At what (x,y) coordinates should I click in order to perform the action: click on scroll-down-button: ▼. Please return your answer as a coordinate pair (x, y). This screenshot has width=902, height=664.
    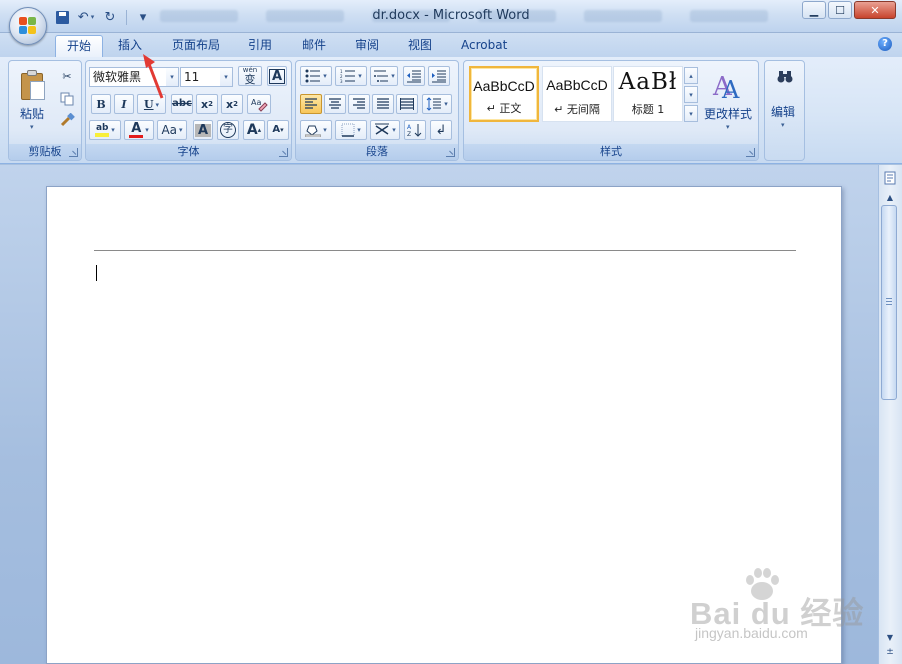
    Looking at the image, I should click on (890, 638).